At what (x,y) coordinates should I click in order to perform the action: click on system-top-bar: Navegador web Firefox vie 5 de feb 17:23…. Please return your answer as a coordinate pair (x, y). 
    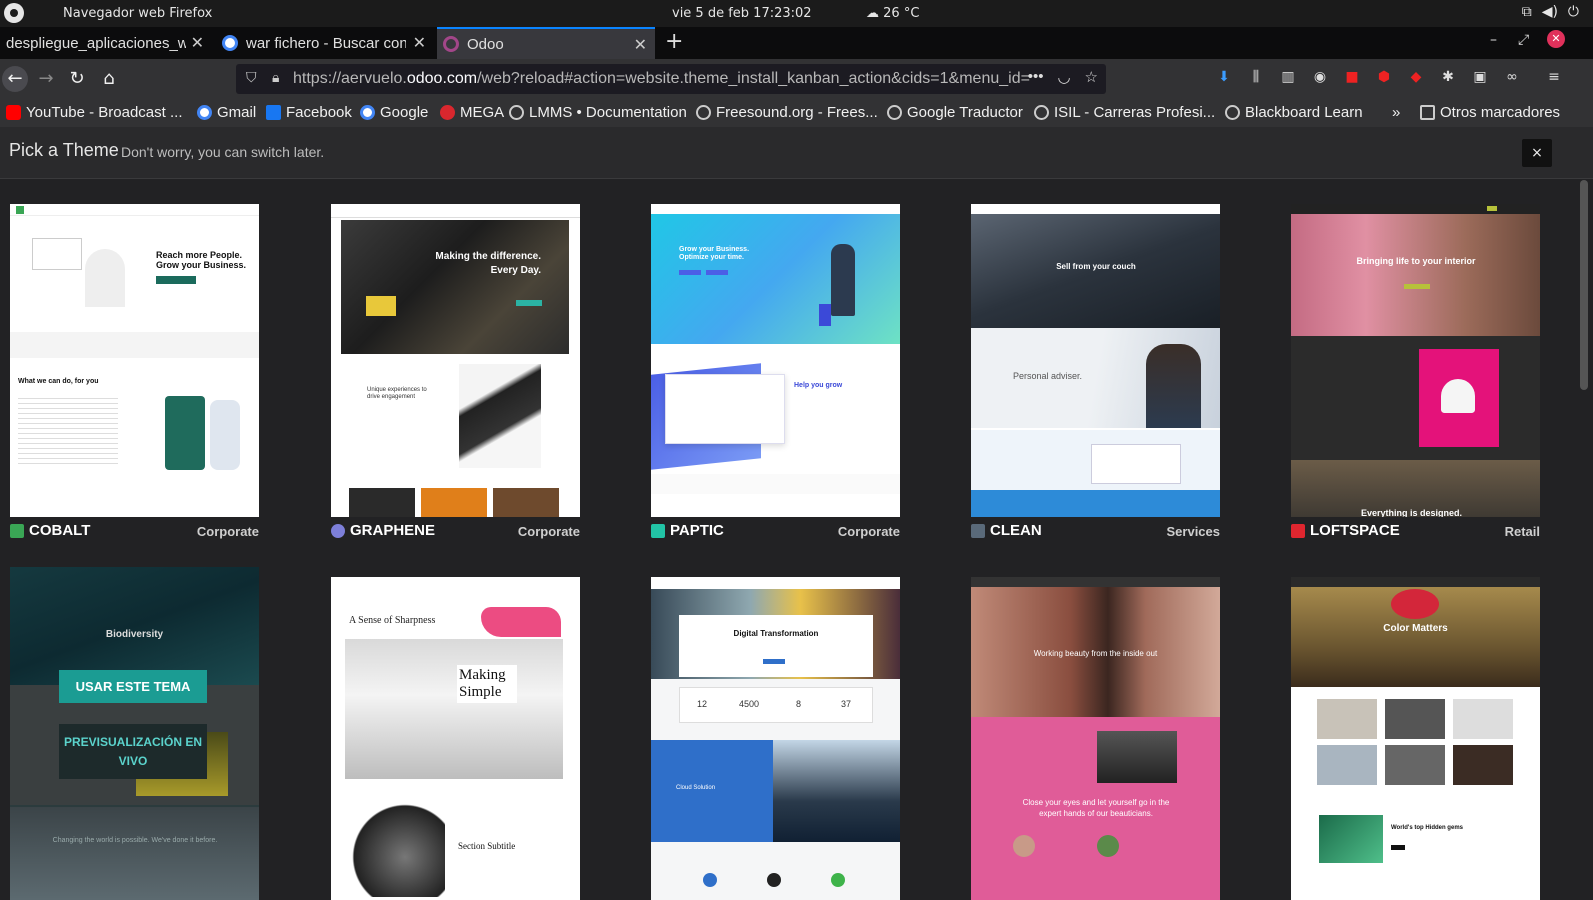
    Looking at the image, I should click on (796, 13).